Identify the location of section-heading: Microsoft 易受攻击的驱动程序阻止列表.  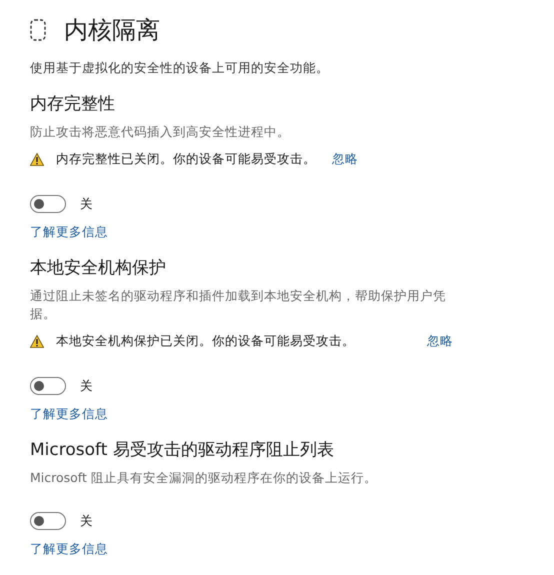
(182, 450).